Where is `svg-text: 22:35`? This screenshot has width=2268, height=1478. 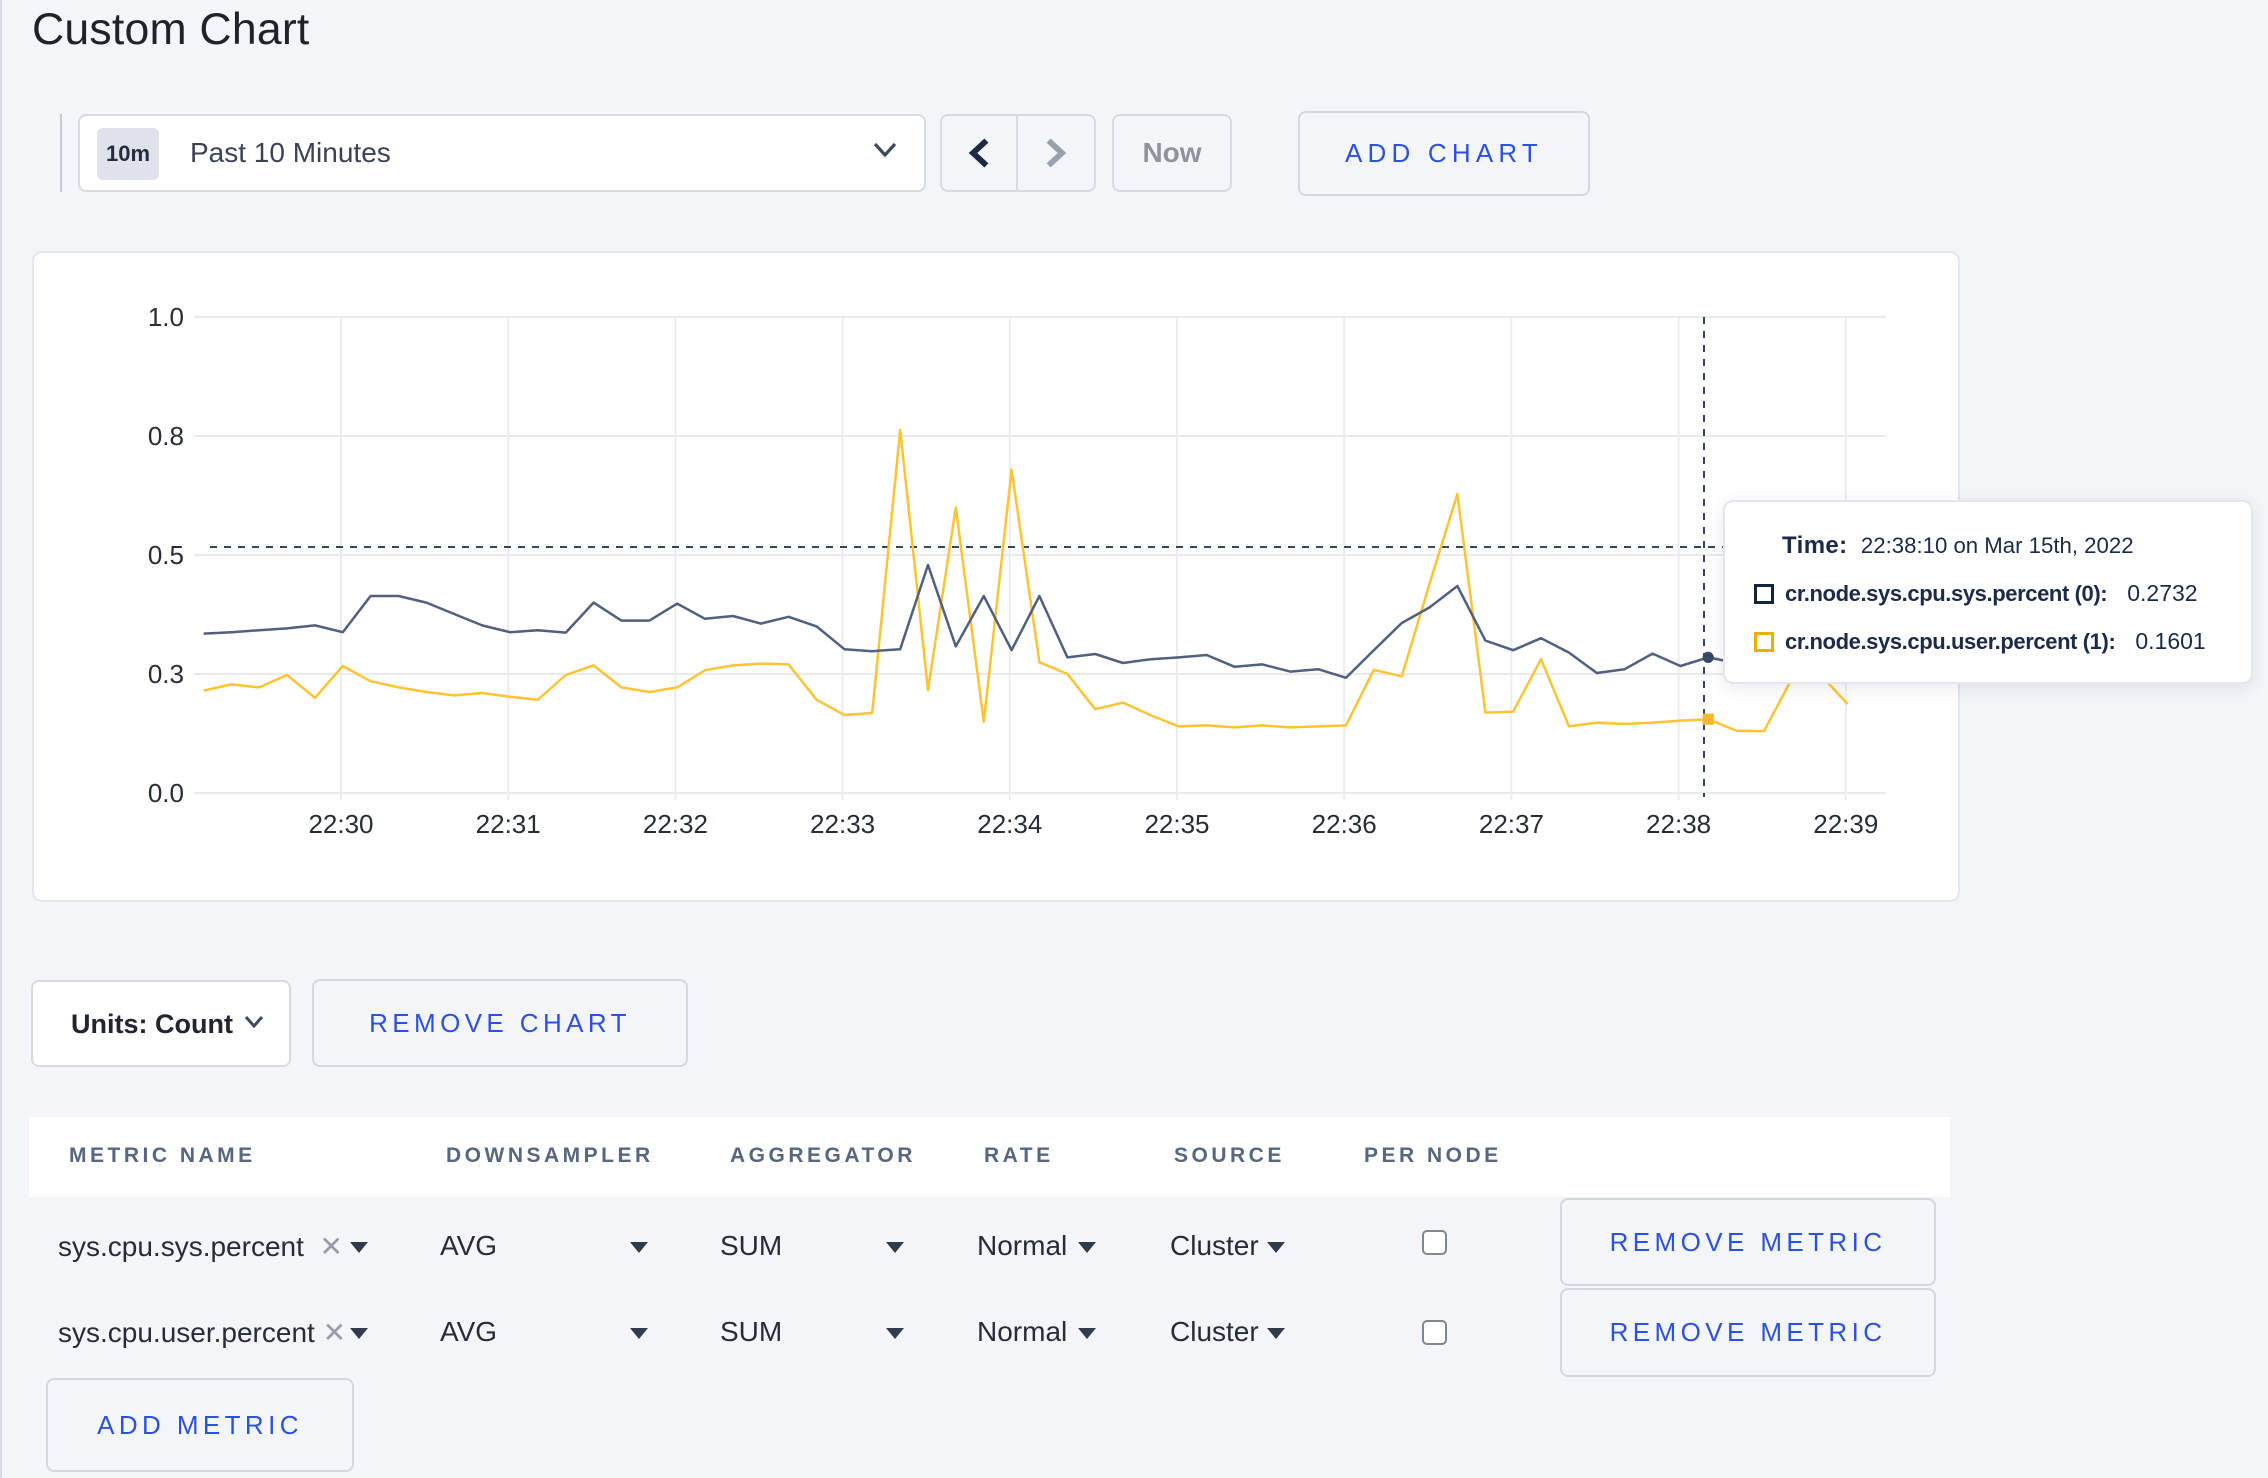 svg-text: 22:35 is located at coordinates (1176, 824).